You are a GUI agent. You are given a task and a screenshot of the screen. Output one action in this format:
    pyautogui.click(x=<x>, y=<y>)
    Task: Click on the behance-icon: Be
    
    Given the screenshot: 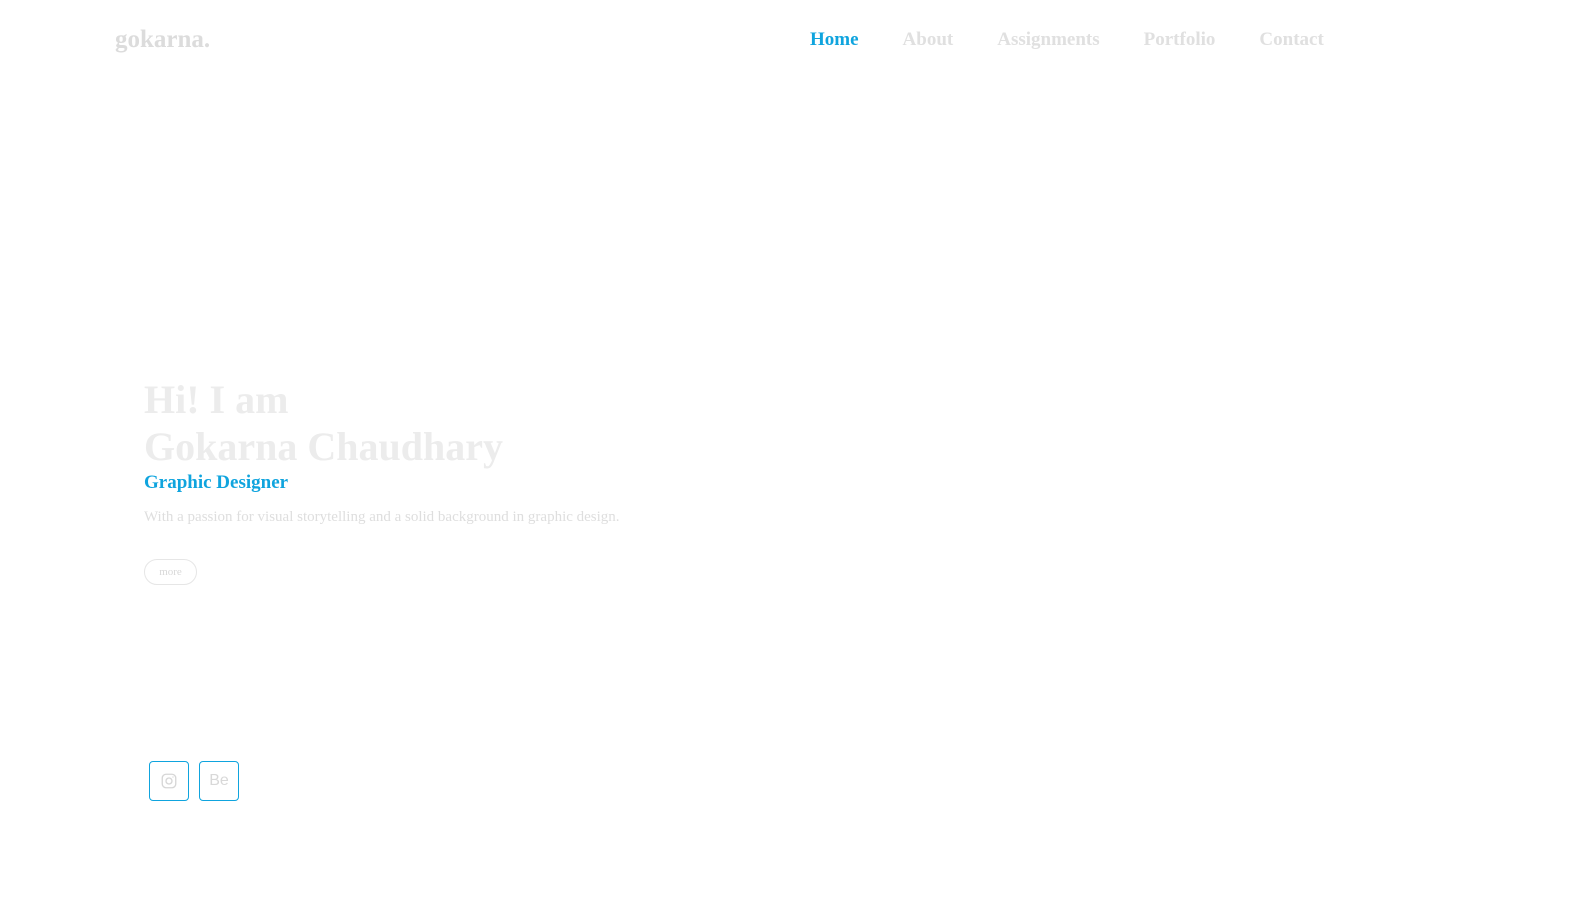 What is the action you would take?
    pyautogui.click(x=219, y=780)
    